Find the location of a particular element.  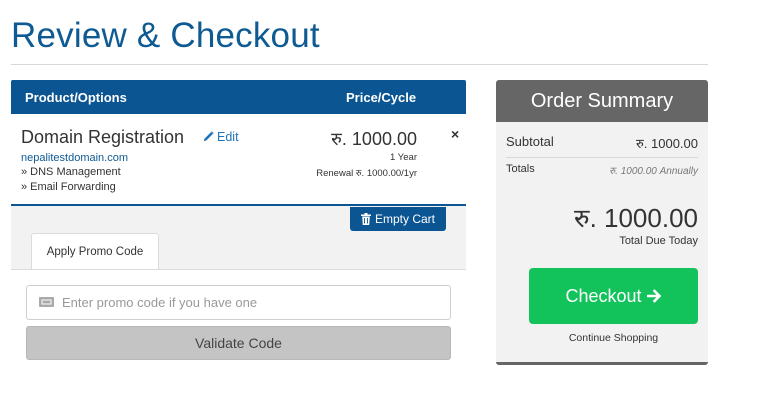

product-options-header: Product/Options is located at coordinates (76, 97).